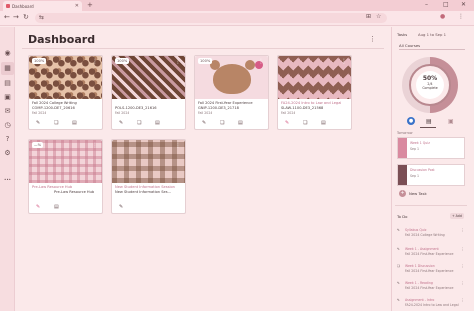 This screenshot has width=474, height=311. Describe the element at coordinates (203, 48) in the screenshot. I see `title-divider` at that location.